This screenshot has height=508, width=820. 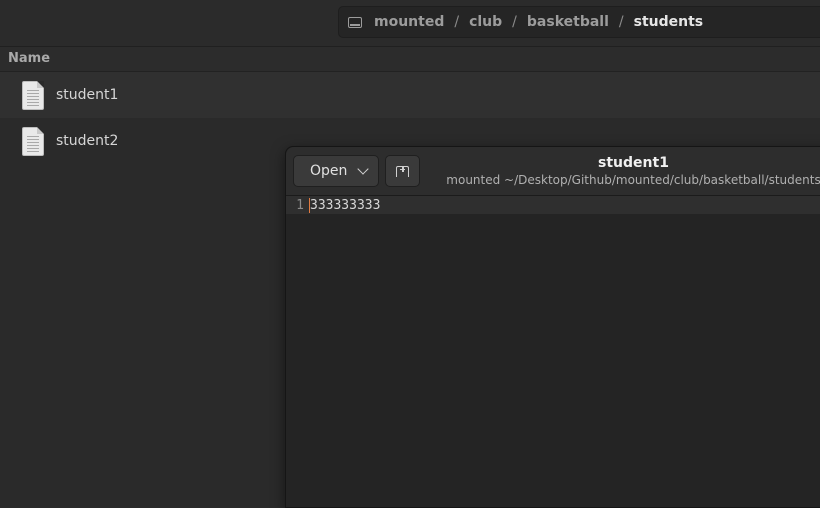 What do you see at coordinates (300, 205) in the screenshot?
I see `line-number: 1` at bounding box center [300, 205].